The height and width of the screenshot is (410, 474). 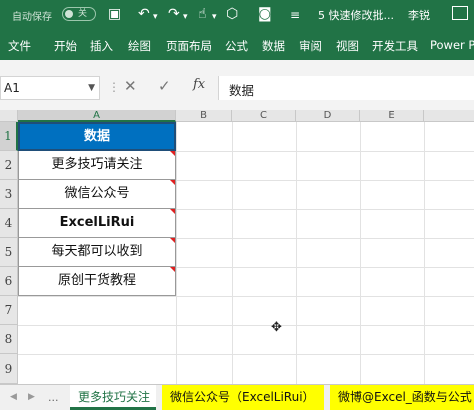 I want to click on tab-page-layout: 页面布局, so click(x=189, y=46).